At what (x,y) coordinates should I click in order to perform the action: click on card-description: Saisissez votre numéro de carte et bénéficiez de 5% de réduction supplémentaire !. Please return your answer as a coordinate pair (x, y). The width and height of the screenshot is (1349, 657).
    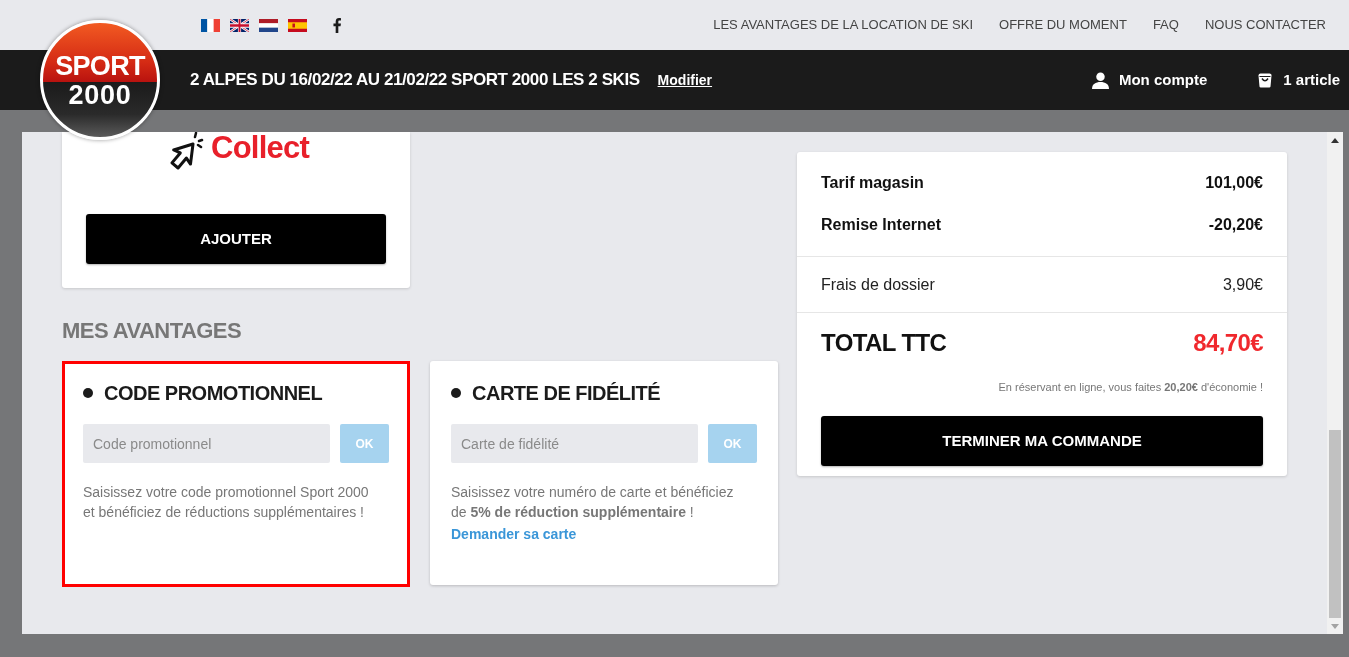
    Looking at the image, I should click on (593, 502).